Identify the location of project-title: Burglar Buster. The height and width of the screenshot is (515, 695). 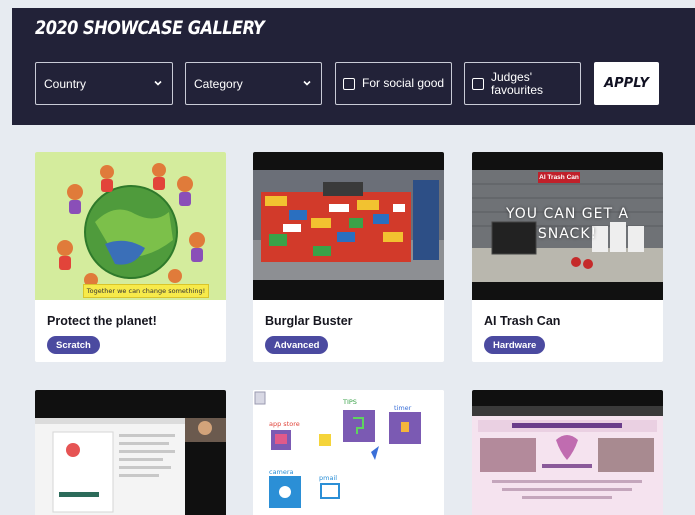
(309, 321).